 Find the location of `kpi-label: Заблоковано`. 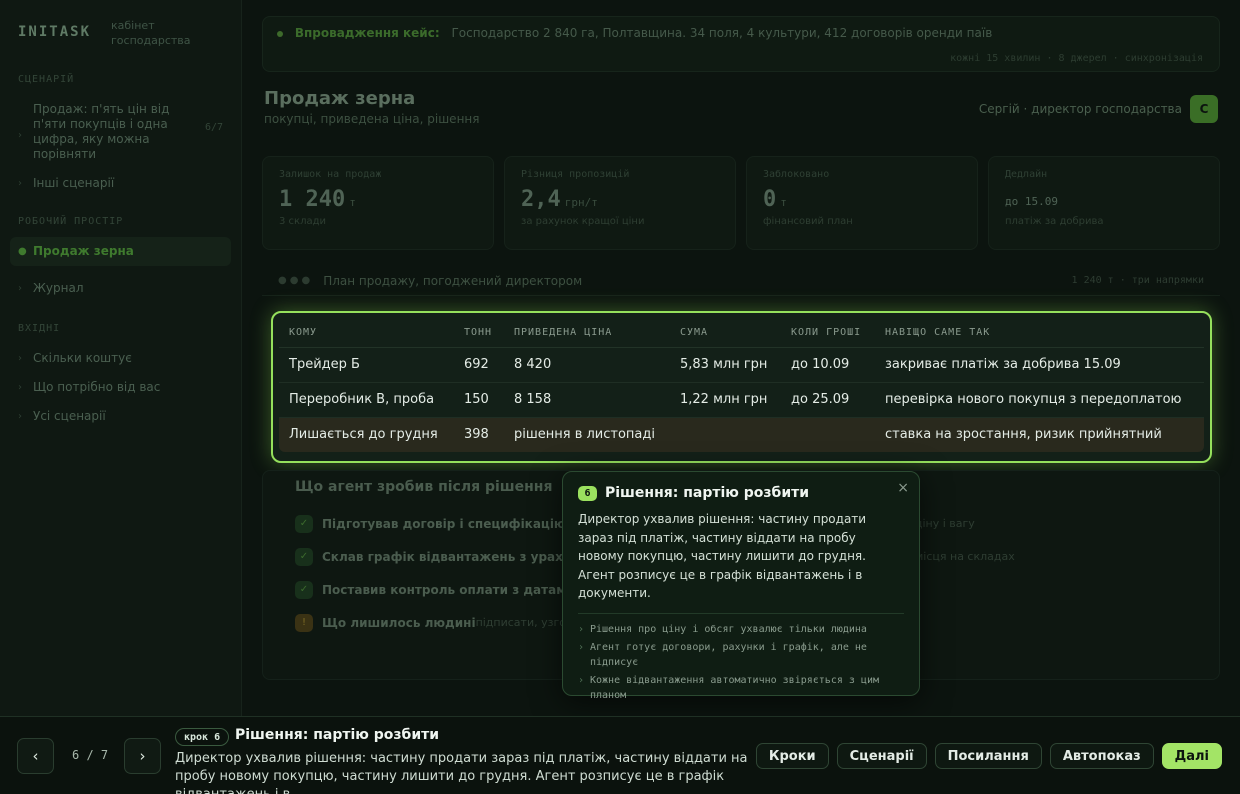

kpi-label: Заблоковано is located at coordinates (796, 174).